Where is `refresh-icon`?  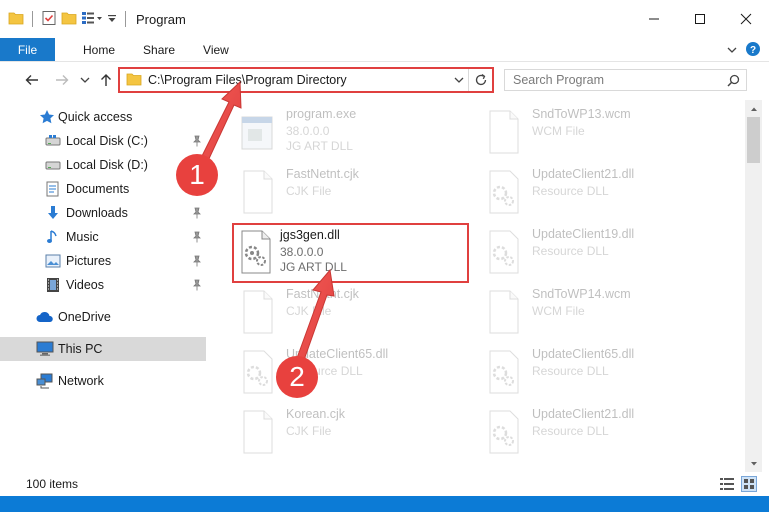 refresh-icon is located at coordinates (480, 79).